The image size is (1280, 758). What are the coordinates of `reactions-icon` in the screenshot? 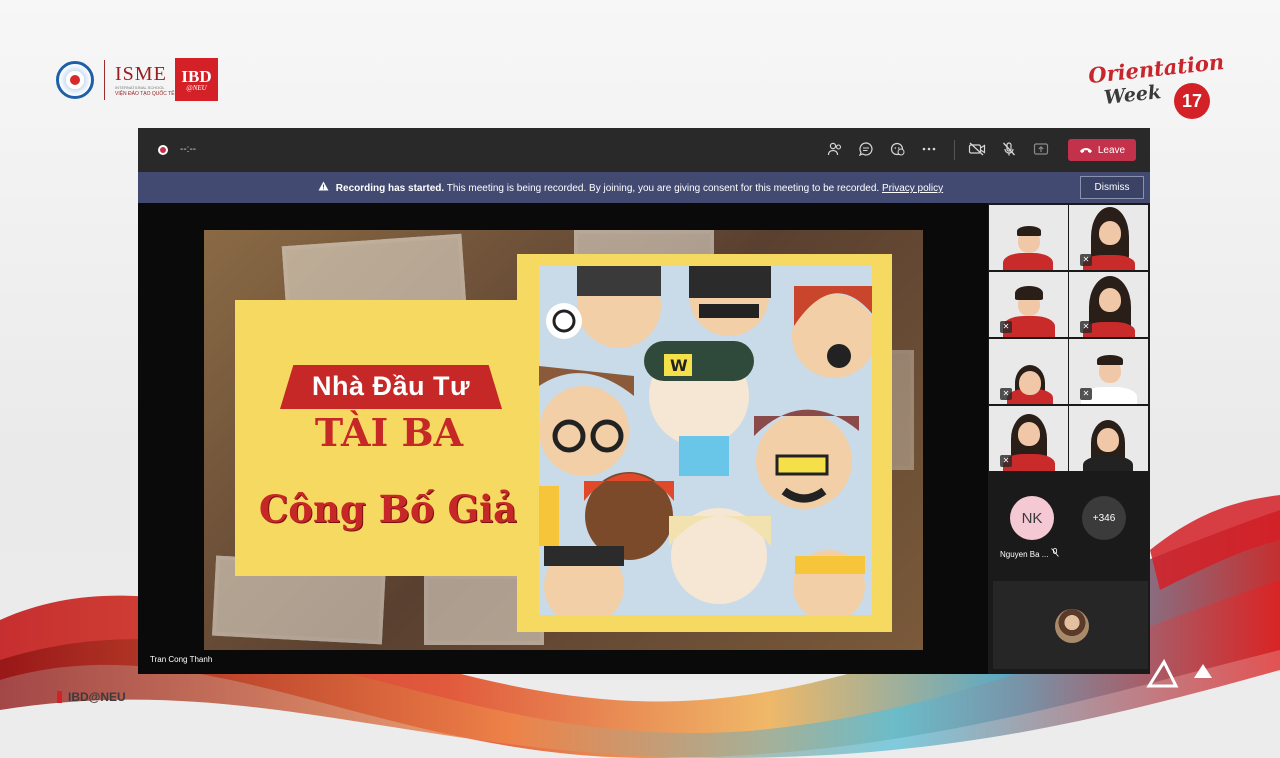 It's located at (898, 150).